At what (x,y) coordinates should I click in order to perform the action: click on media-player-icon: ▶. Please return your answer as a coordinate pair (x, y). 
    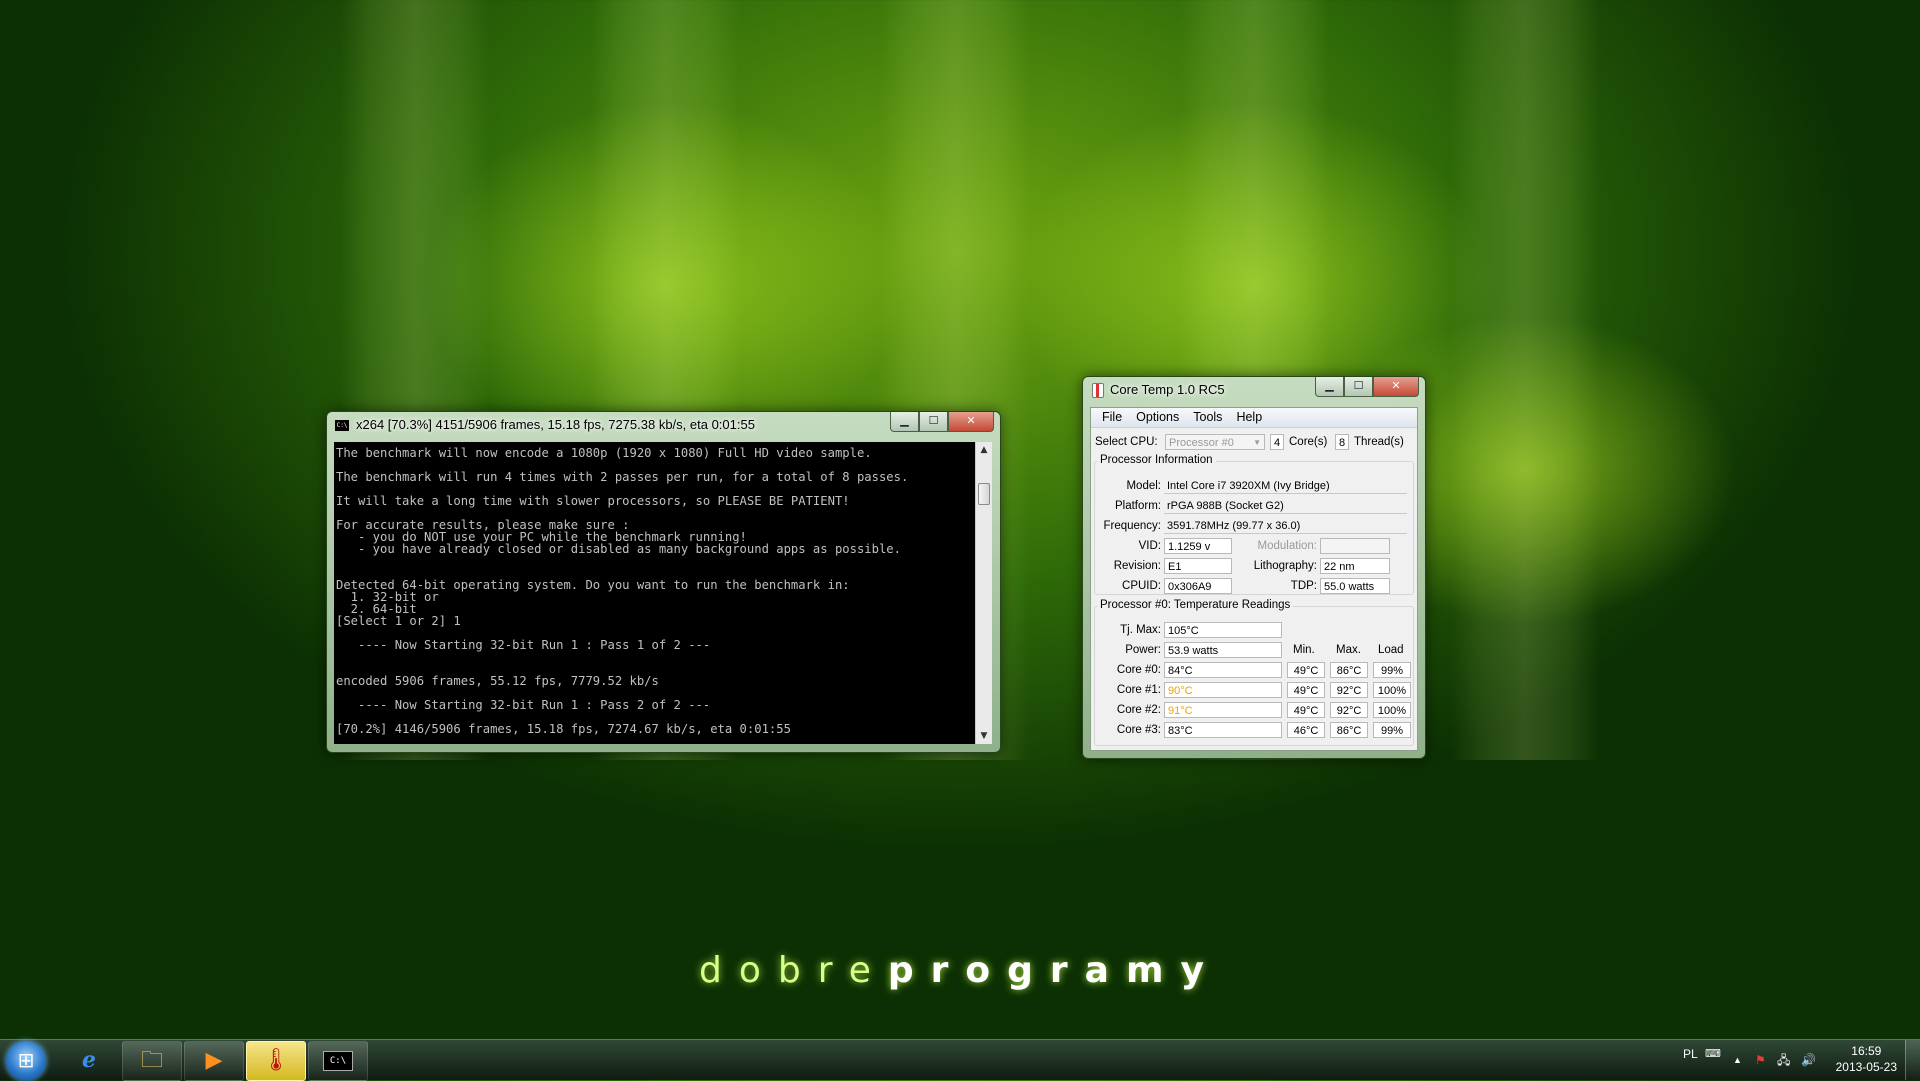
    Looking at the image, I should click on (214, 1060).